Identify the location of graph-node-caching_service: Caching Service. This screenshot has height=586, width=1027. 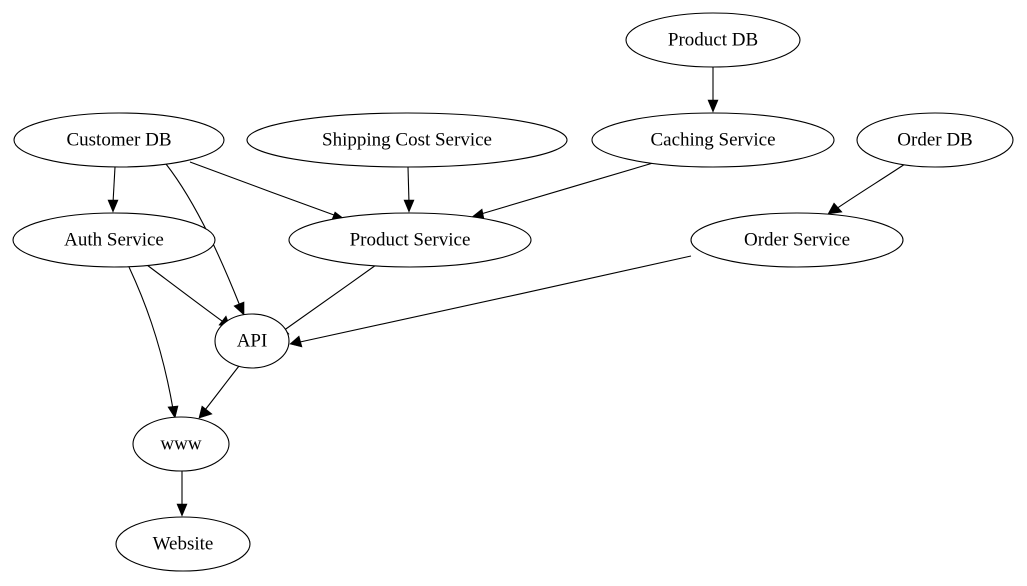
(713, 140).